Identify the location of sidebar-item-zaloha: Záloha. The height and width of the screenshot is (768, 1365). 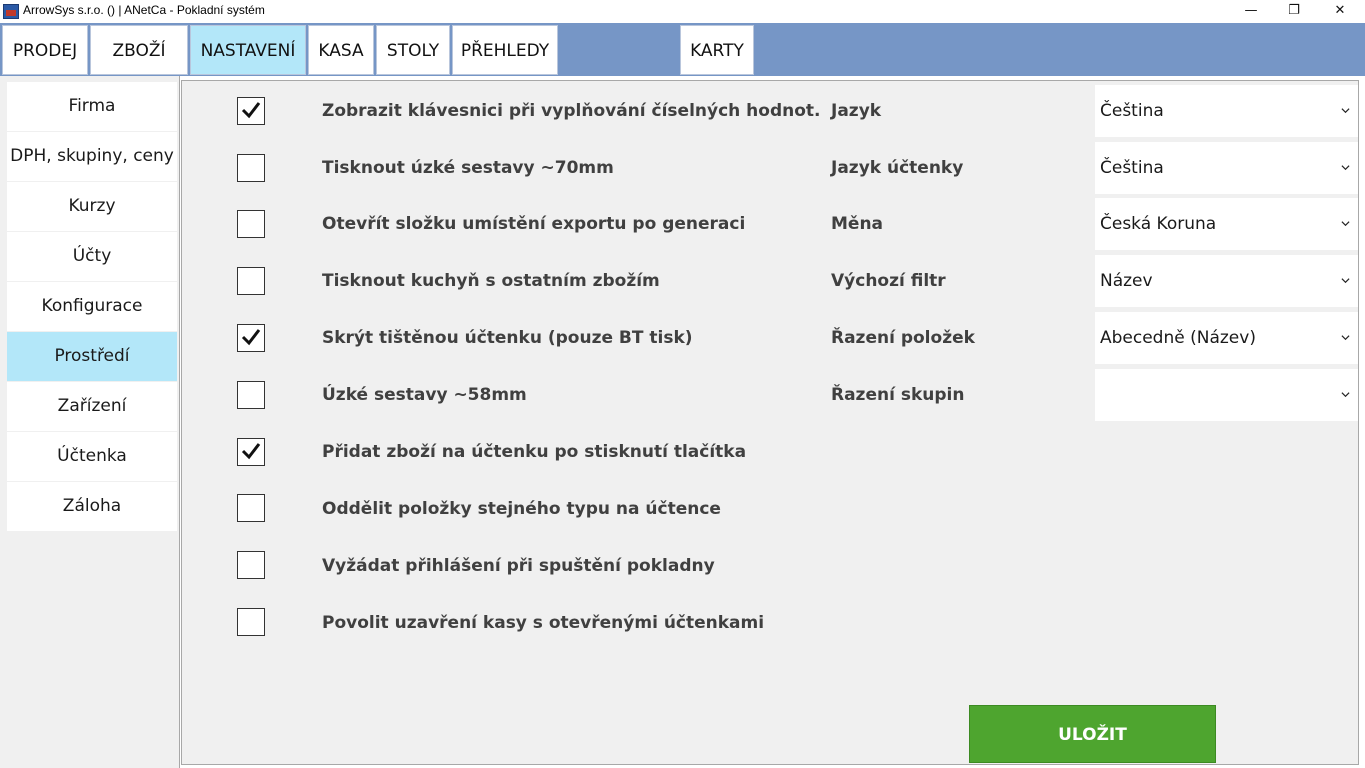
(92, 506).